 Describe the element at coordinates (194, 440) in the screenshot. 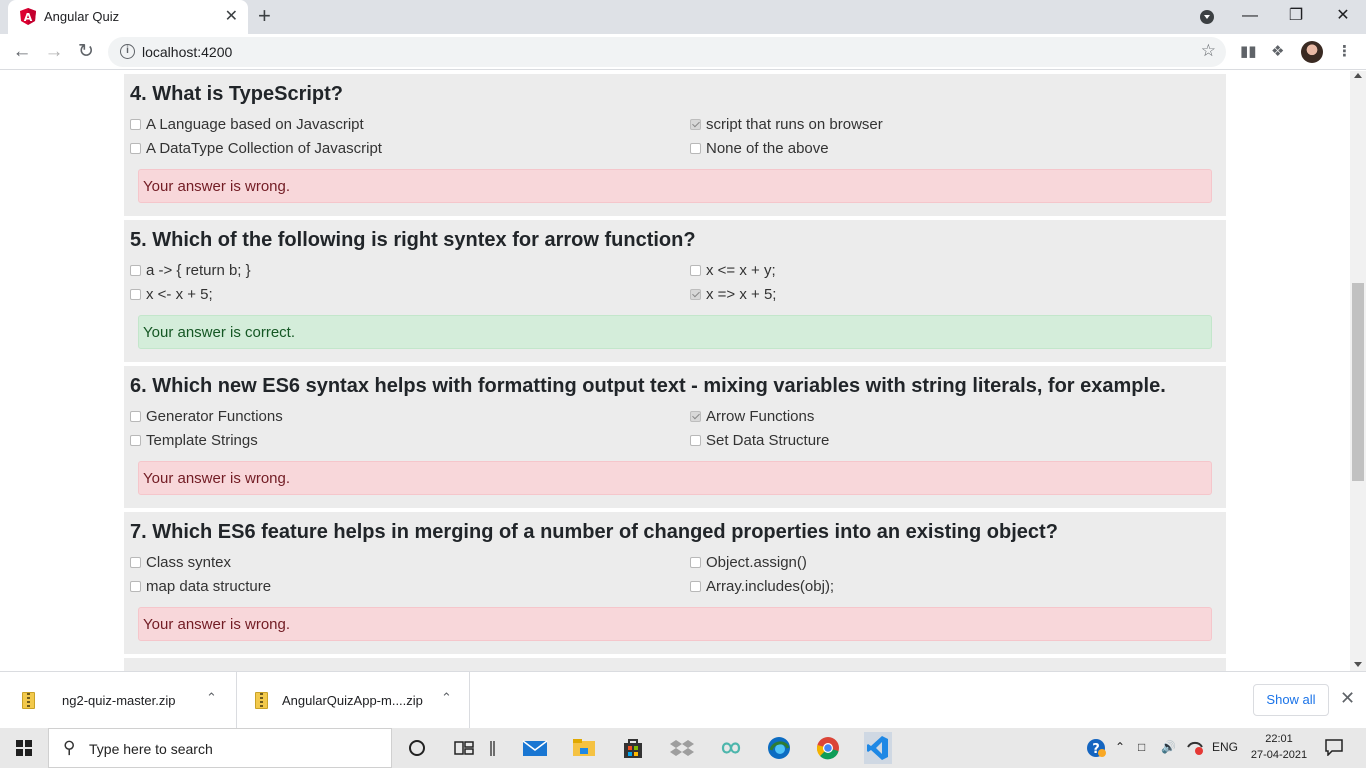

I see `option-checkbox: Template Strings` at that location.